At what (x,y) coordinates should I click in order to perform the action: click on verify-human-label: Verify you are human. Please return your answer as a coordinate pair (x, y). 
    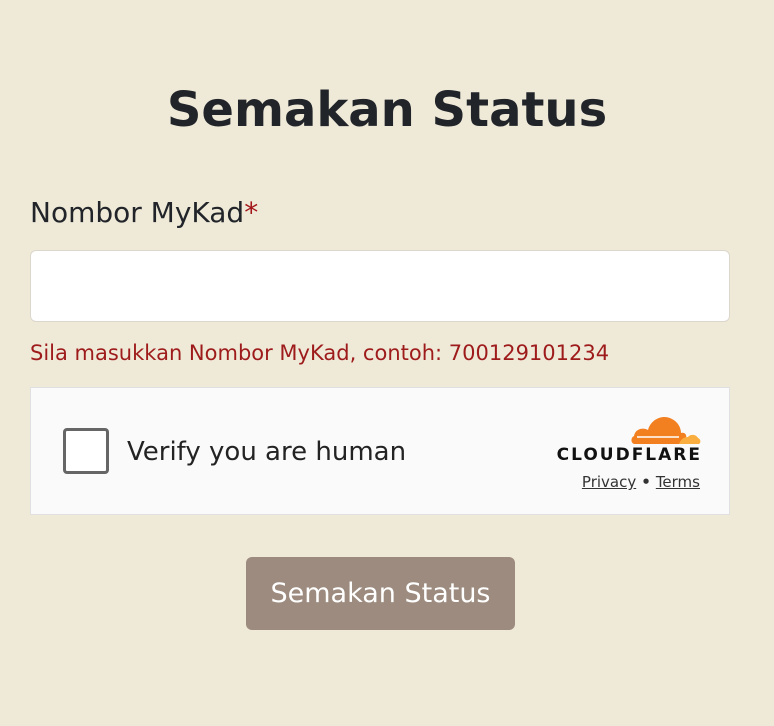
    Looking at the image, I should click on (267, 452).